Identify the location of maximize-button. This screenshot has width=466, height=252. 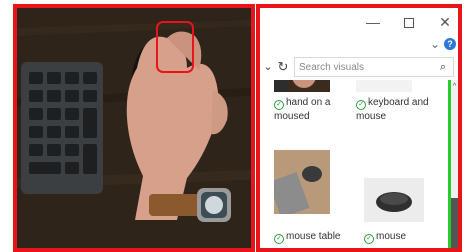
(409, 22).